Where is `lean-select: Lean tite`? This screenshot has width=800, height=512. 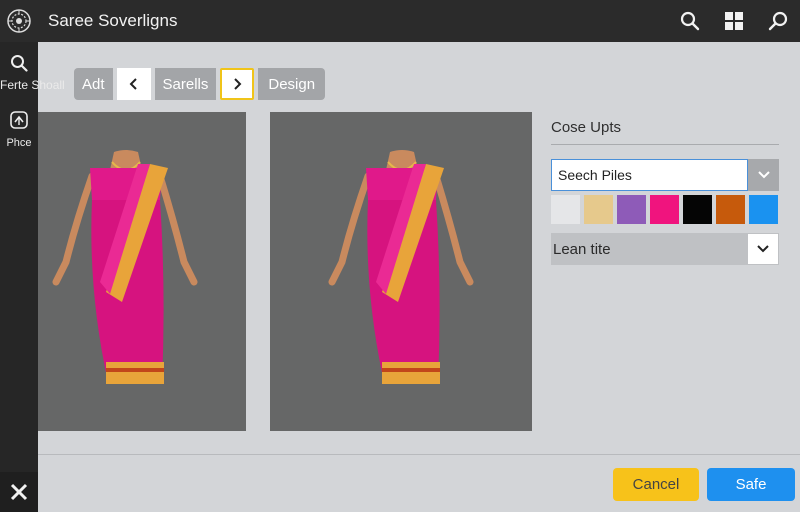
lean-select: Lean tite is located at coordinates (665, 249).